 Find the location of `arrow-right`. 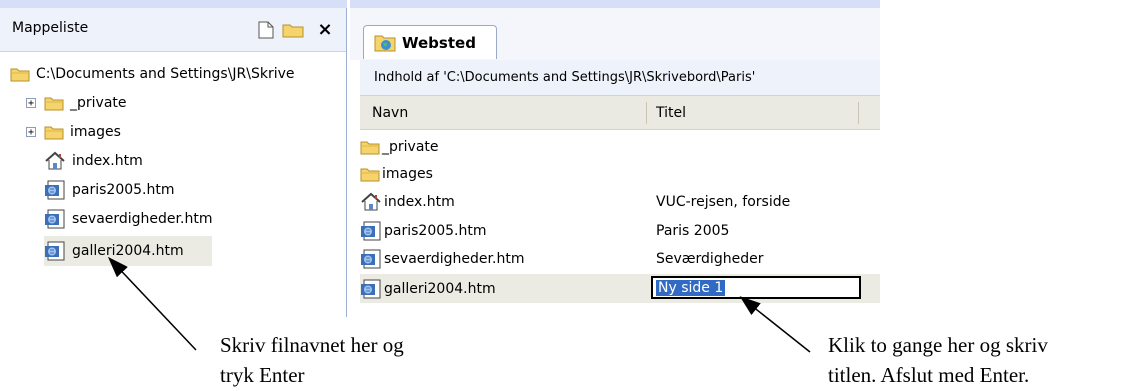

arrow-right is located at coordinates (775, 324).